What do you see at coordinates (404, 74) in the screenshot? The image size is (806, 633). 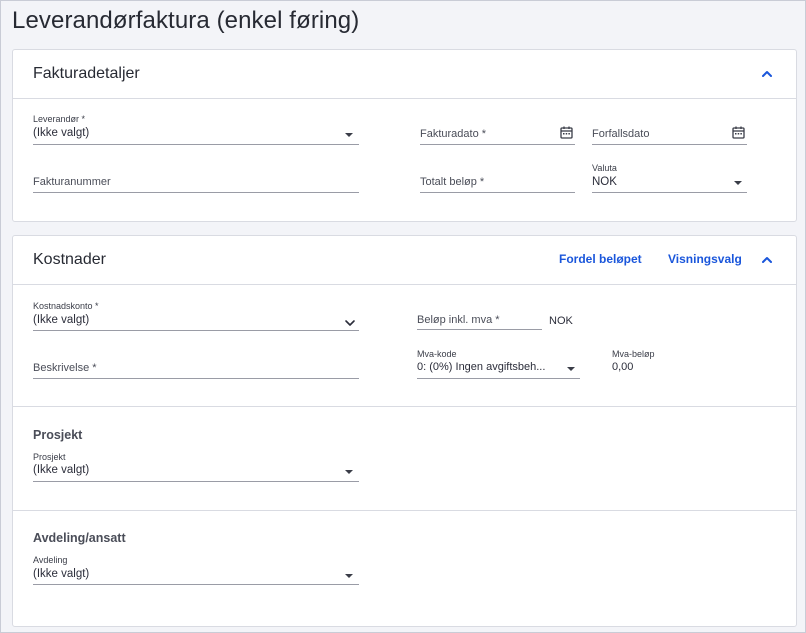 I see `invoice-details-header: Fakturadetaljer` at bounding box center [404, 74].